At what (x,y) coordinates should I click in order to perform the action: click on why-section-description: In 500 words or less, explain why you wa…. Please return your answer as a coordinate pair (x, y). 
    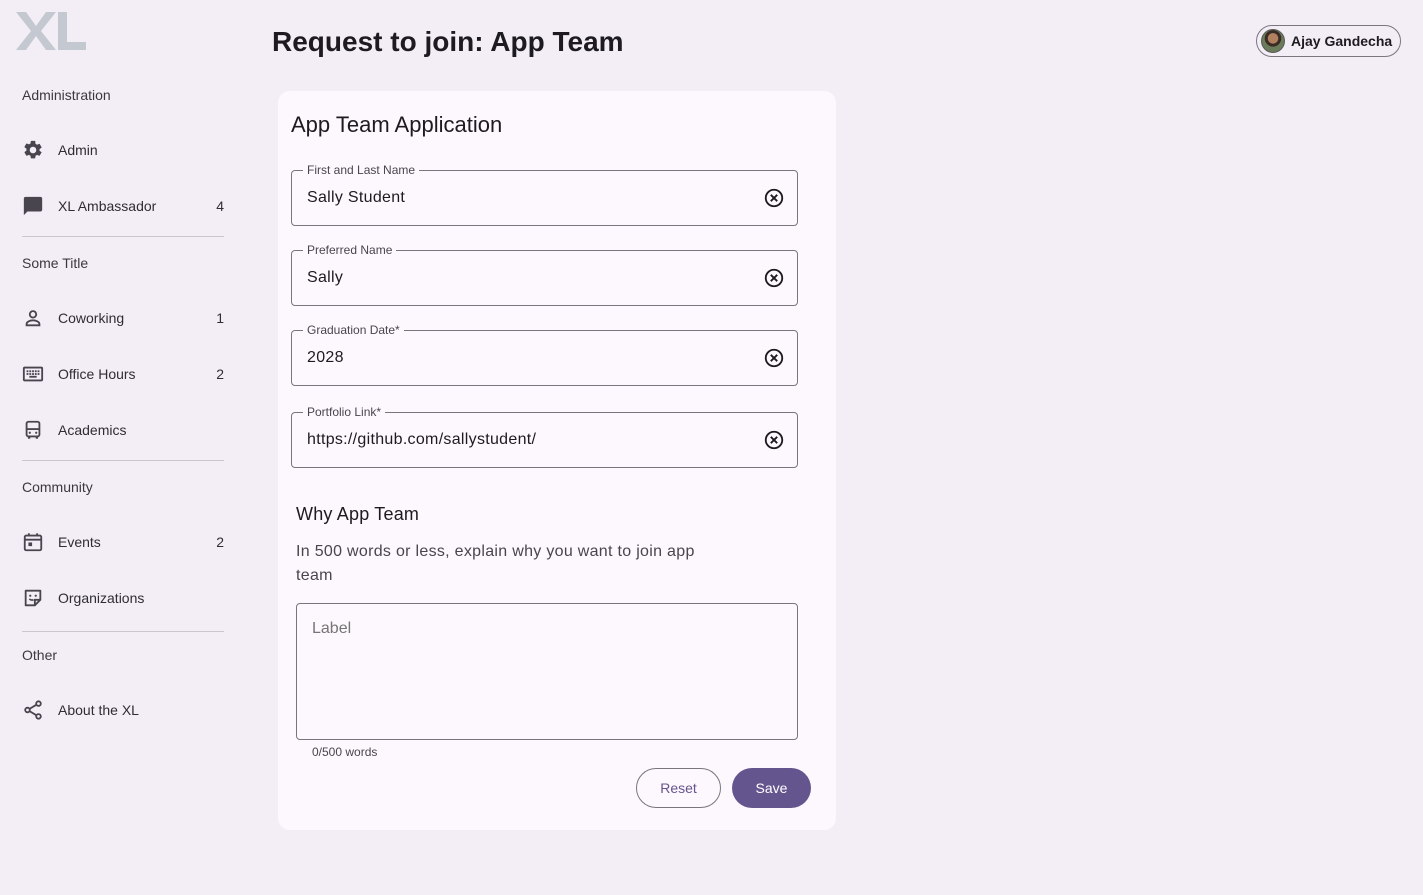
    Looking at the image, I should click on (495, 563).